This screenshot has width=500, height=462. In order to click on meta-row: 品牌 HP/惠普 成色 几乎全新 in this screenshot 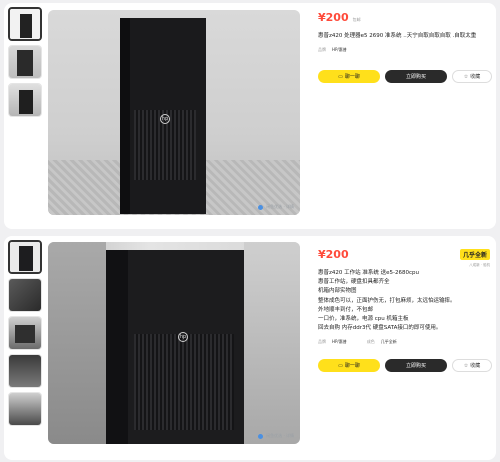, I will do `click(357, 342)`.